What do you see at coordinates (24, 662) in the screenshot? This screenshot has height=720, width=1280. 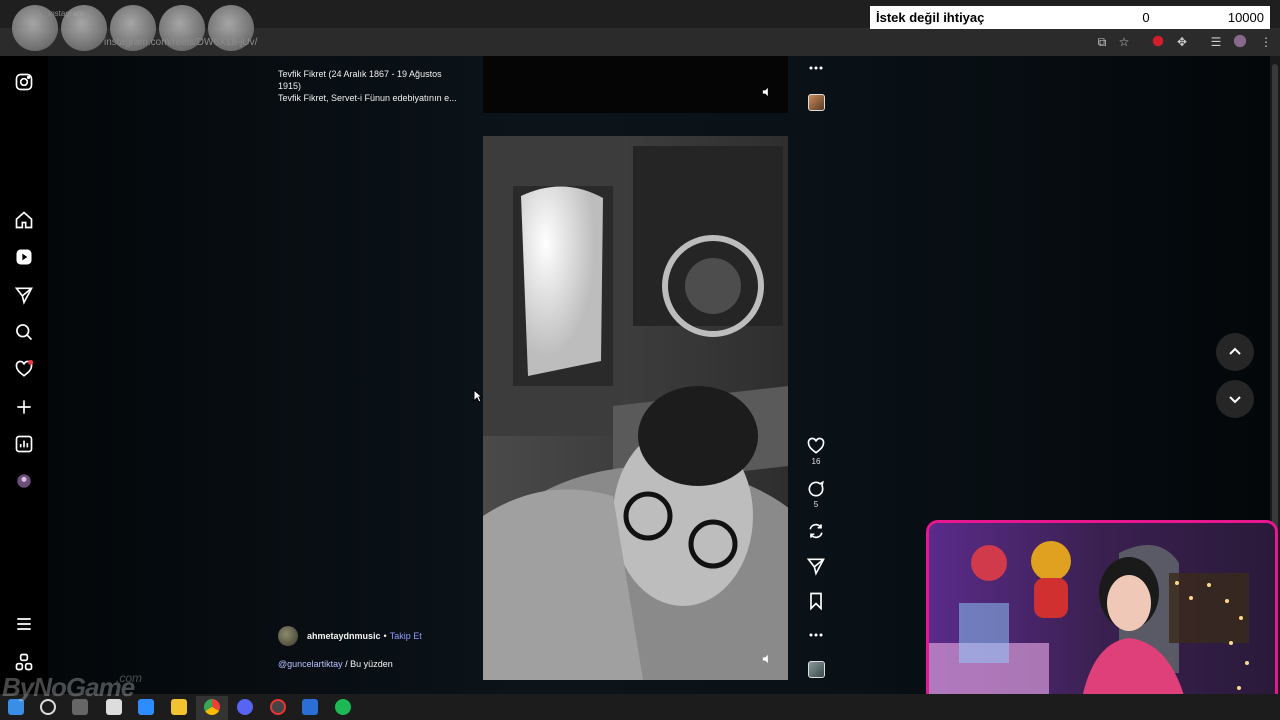 I see `also-from-meta-icon` at bounding box center [24, 662].